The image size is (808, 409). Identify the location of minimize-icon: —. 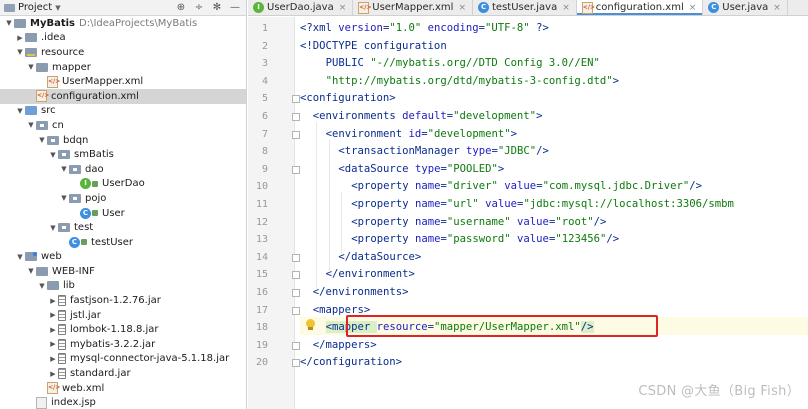
(235, 7).